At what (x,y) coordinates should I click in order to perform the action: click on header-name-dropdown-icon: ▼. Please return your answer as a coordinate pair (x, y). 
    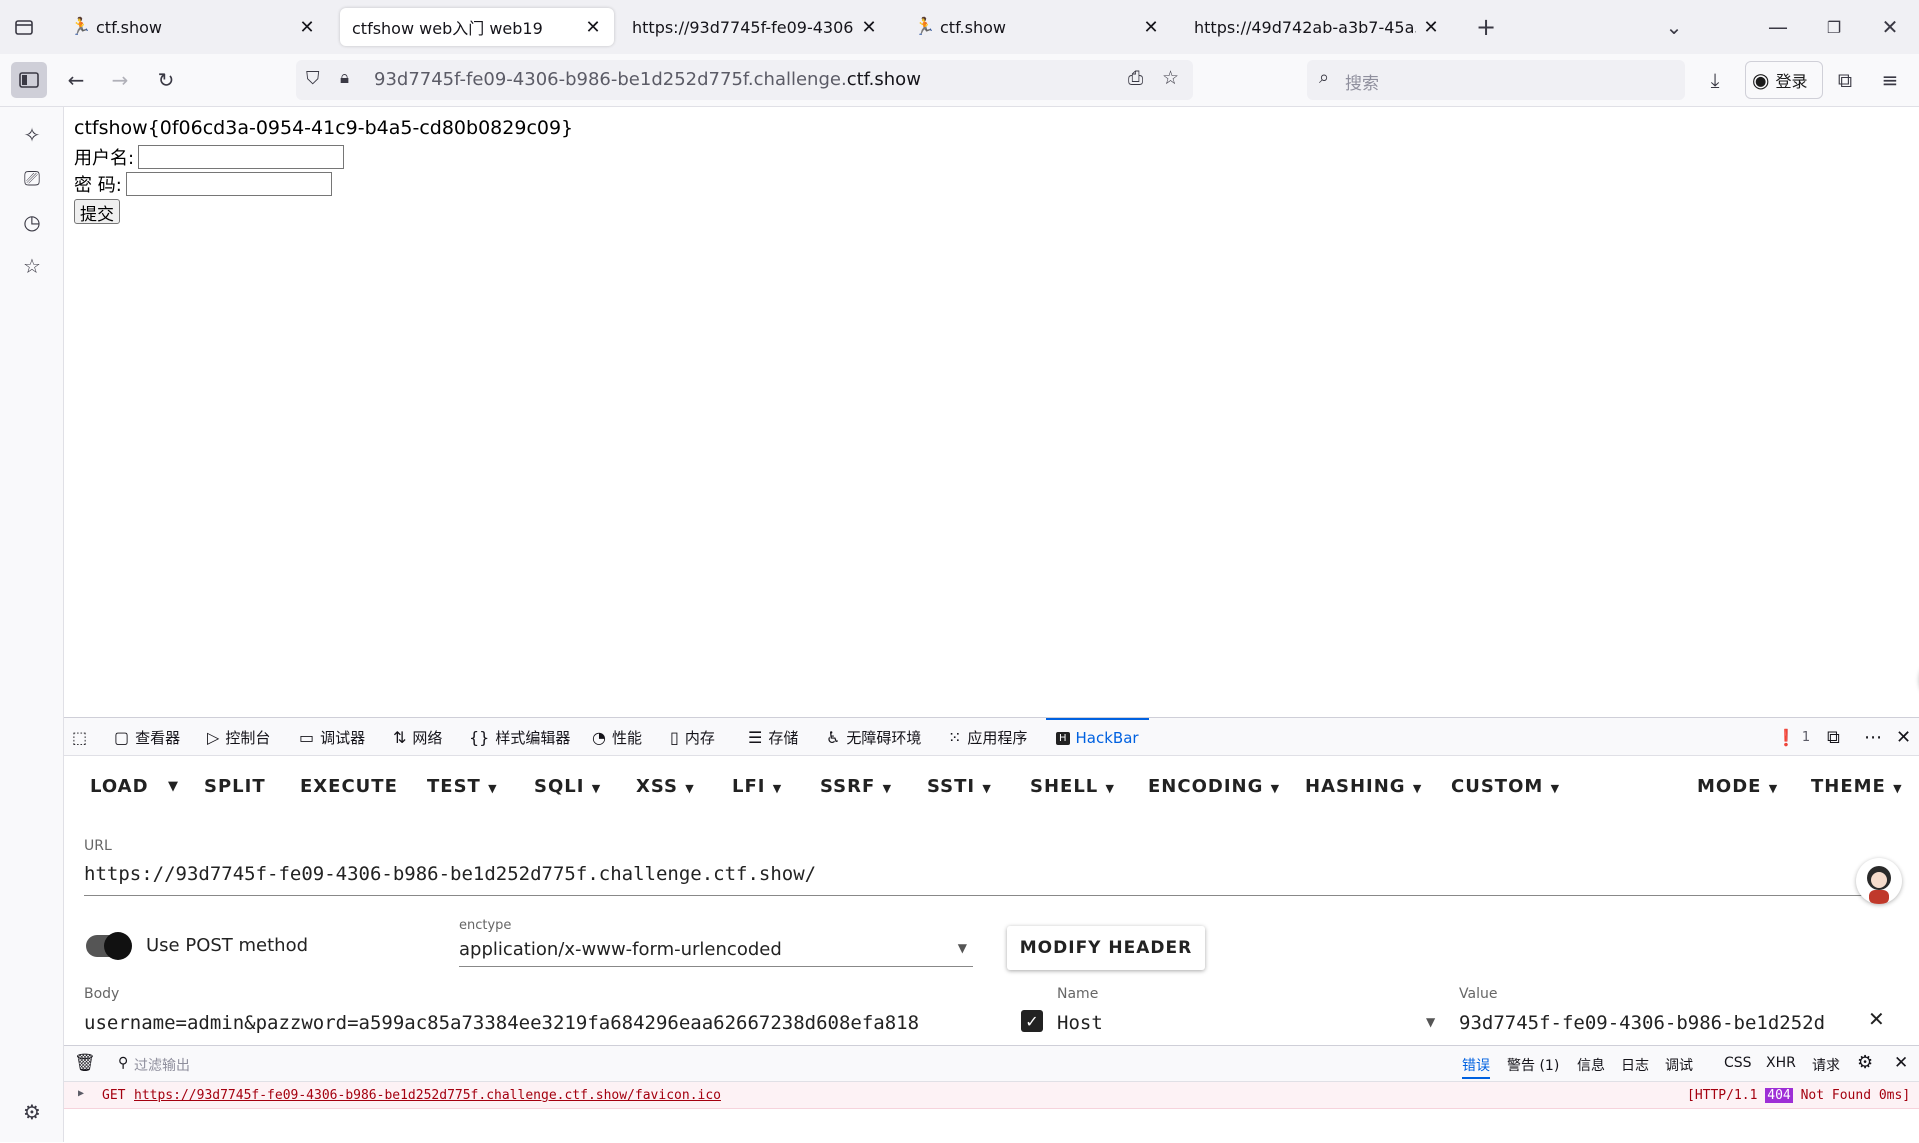
    Looking at the image, I should click on (1430, 1022).